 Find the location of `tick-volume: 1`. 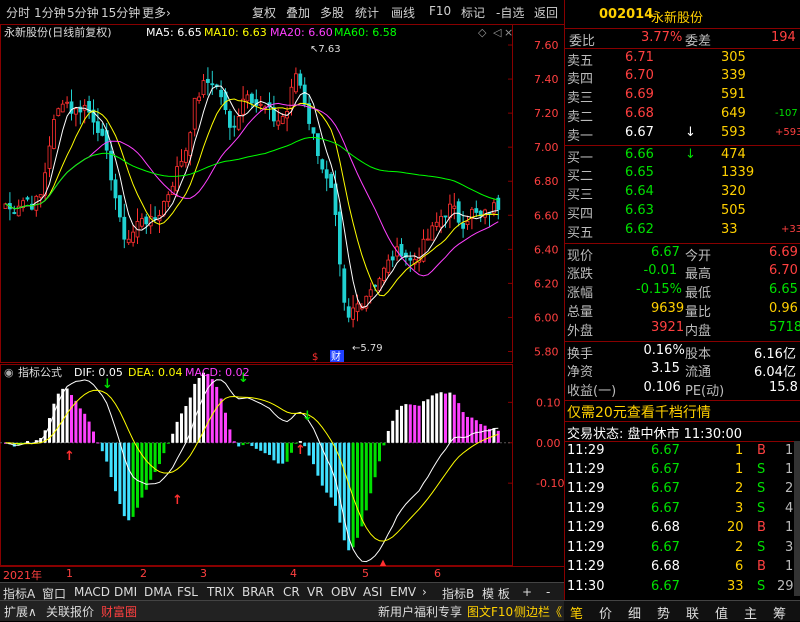

tick-volume: 1 is located at coordinates (739, 450).